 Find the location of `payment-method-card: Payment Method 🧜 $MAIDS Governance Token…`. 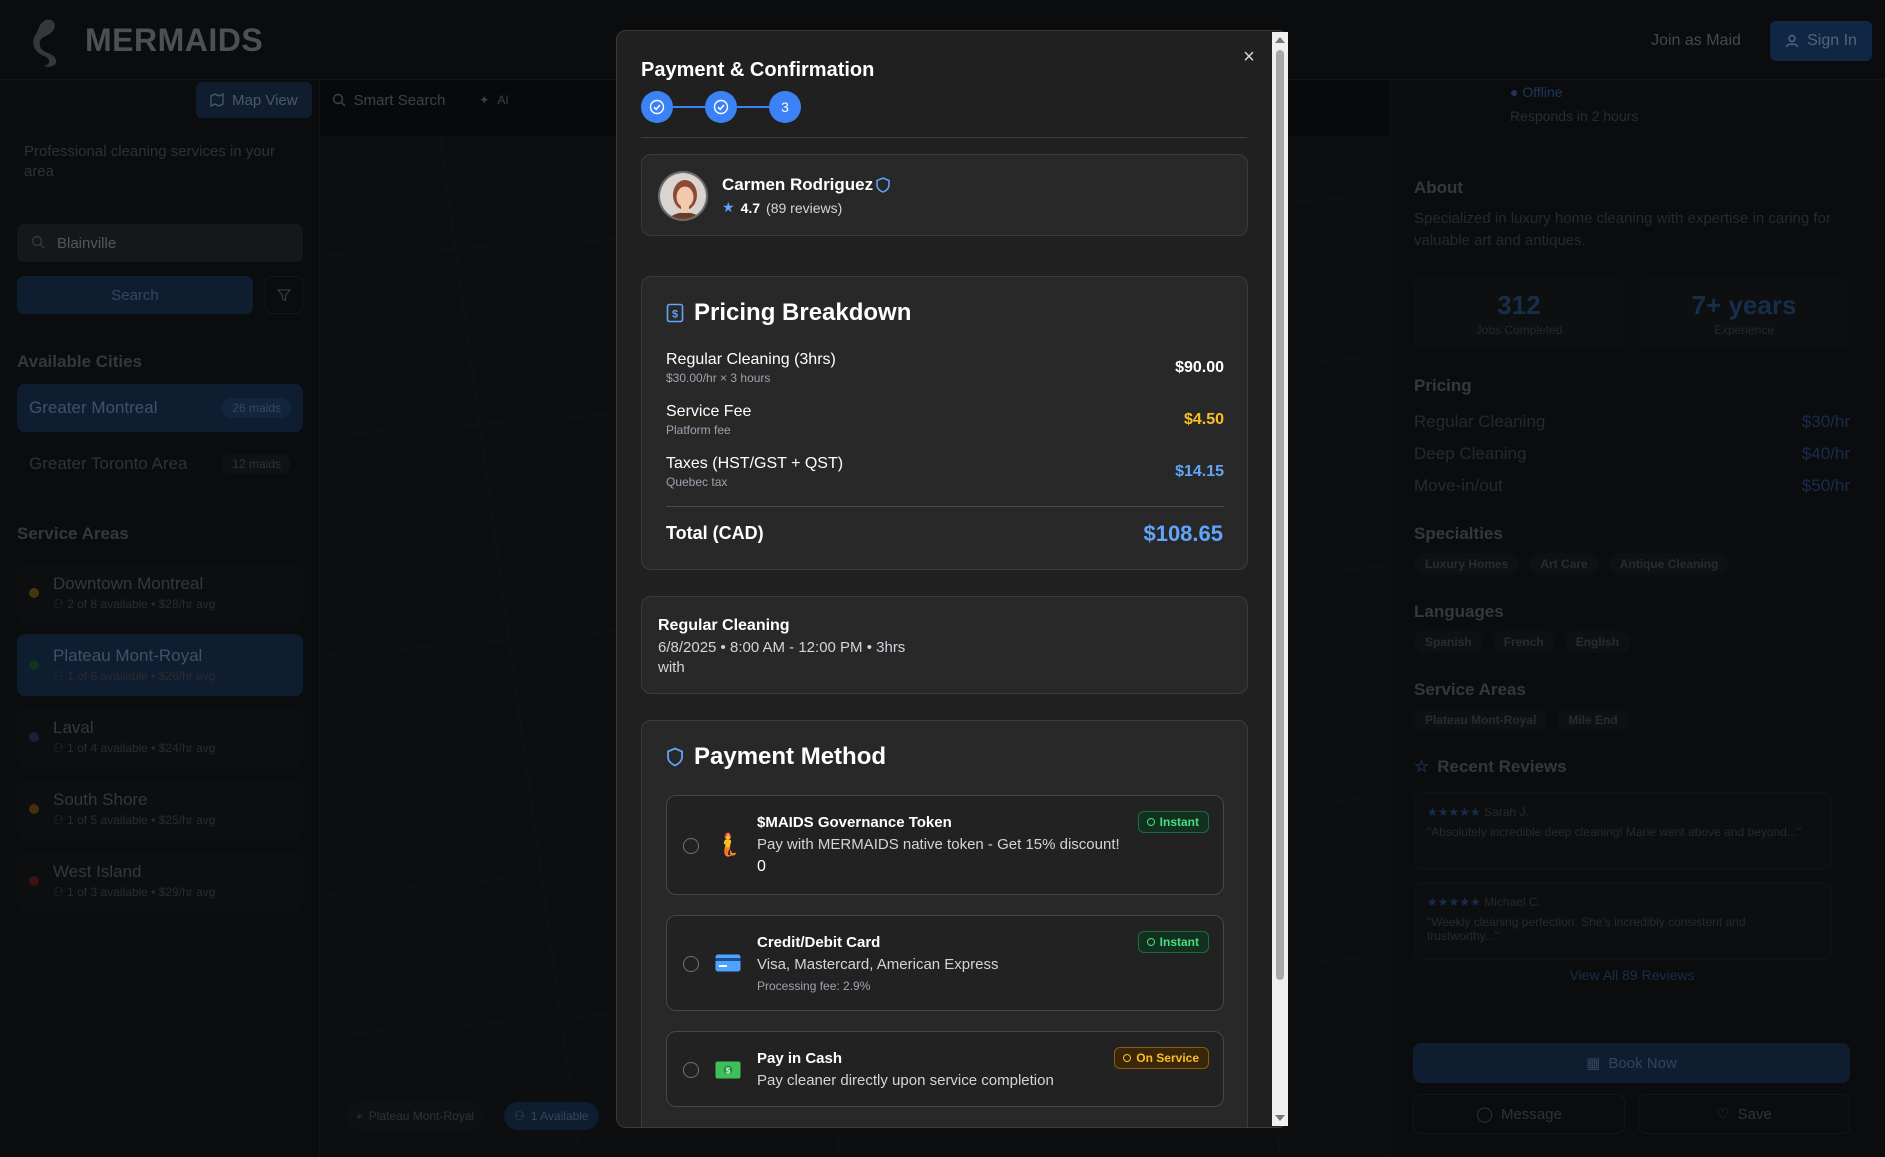

payment-method-card: Payment Method 🧜 $MAIDS Governance Token… is located at coordinates (944, 923).